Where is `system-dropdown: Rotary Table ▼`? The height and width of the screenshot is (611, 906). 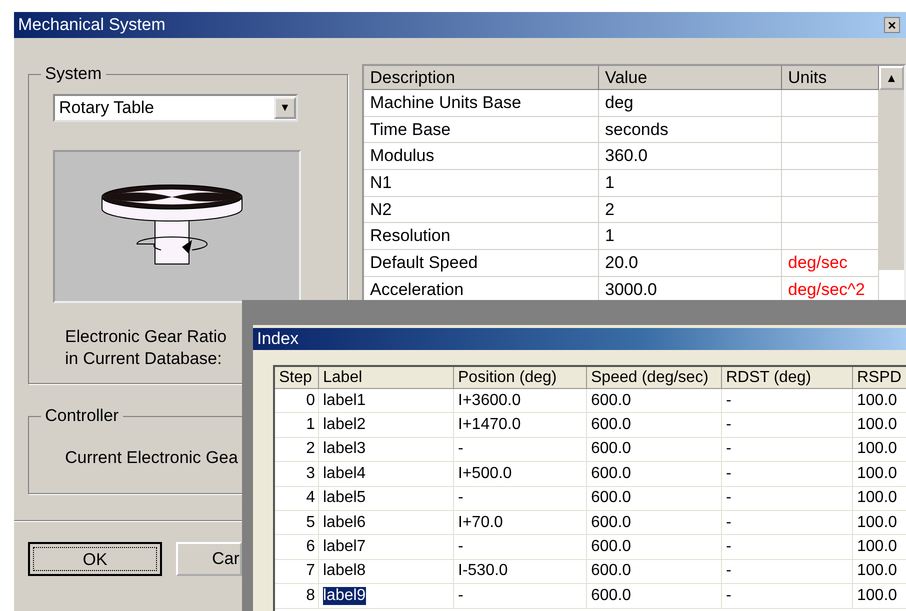 system-dropdown: Rotary Table ▼ is located at coordinates (175, 108).